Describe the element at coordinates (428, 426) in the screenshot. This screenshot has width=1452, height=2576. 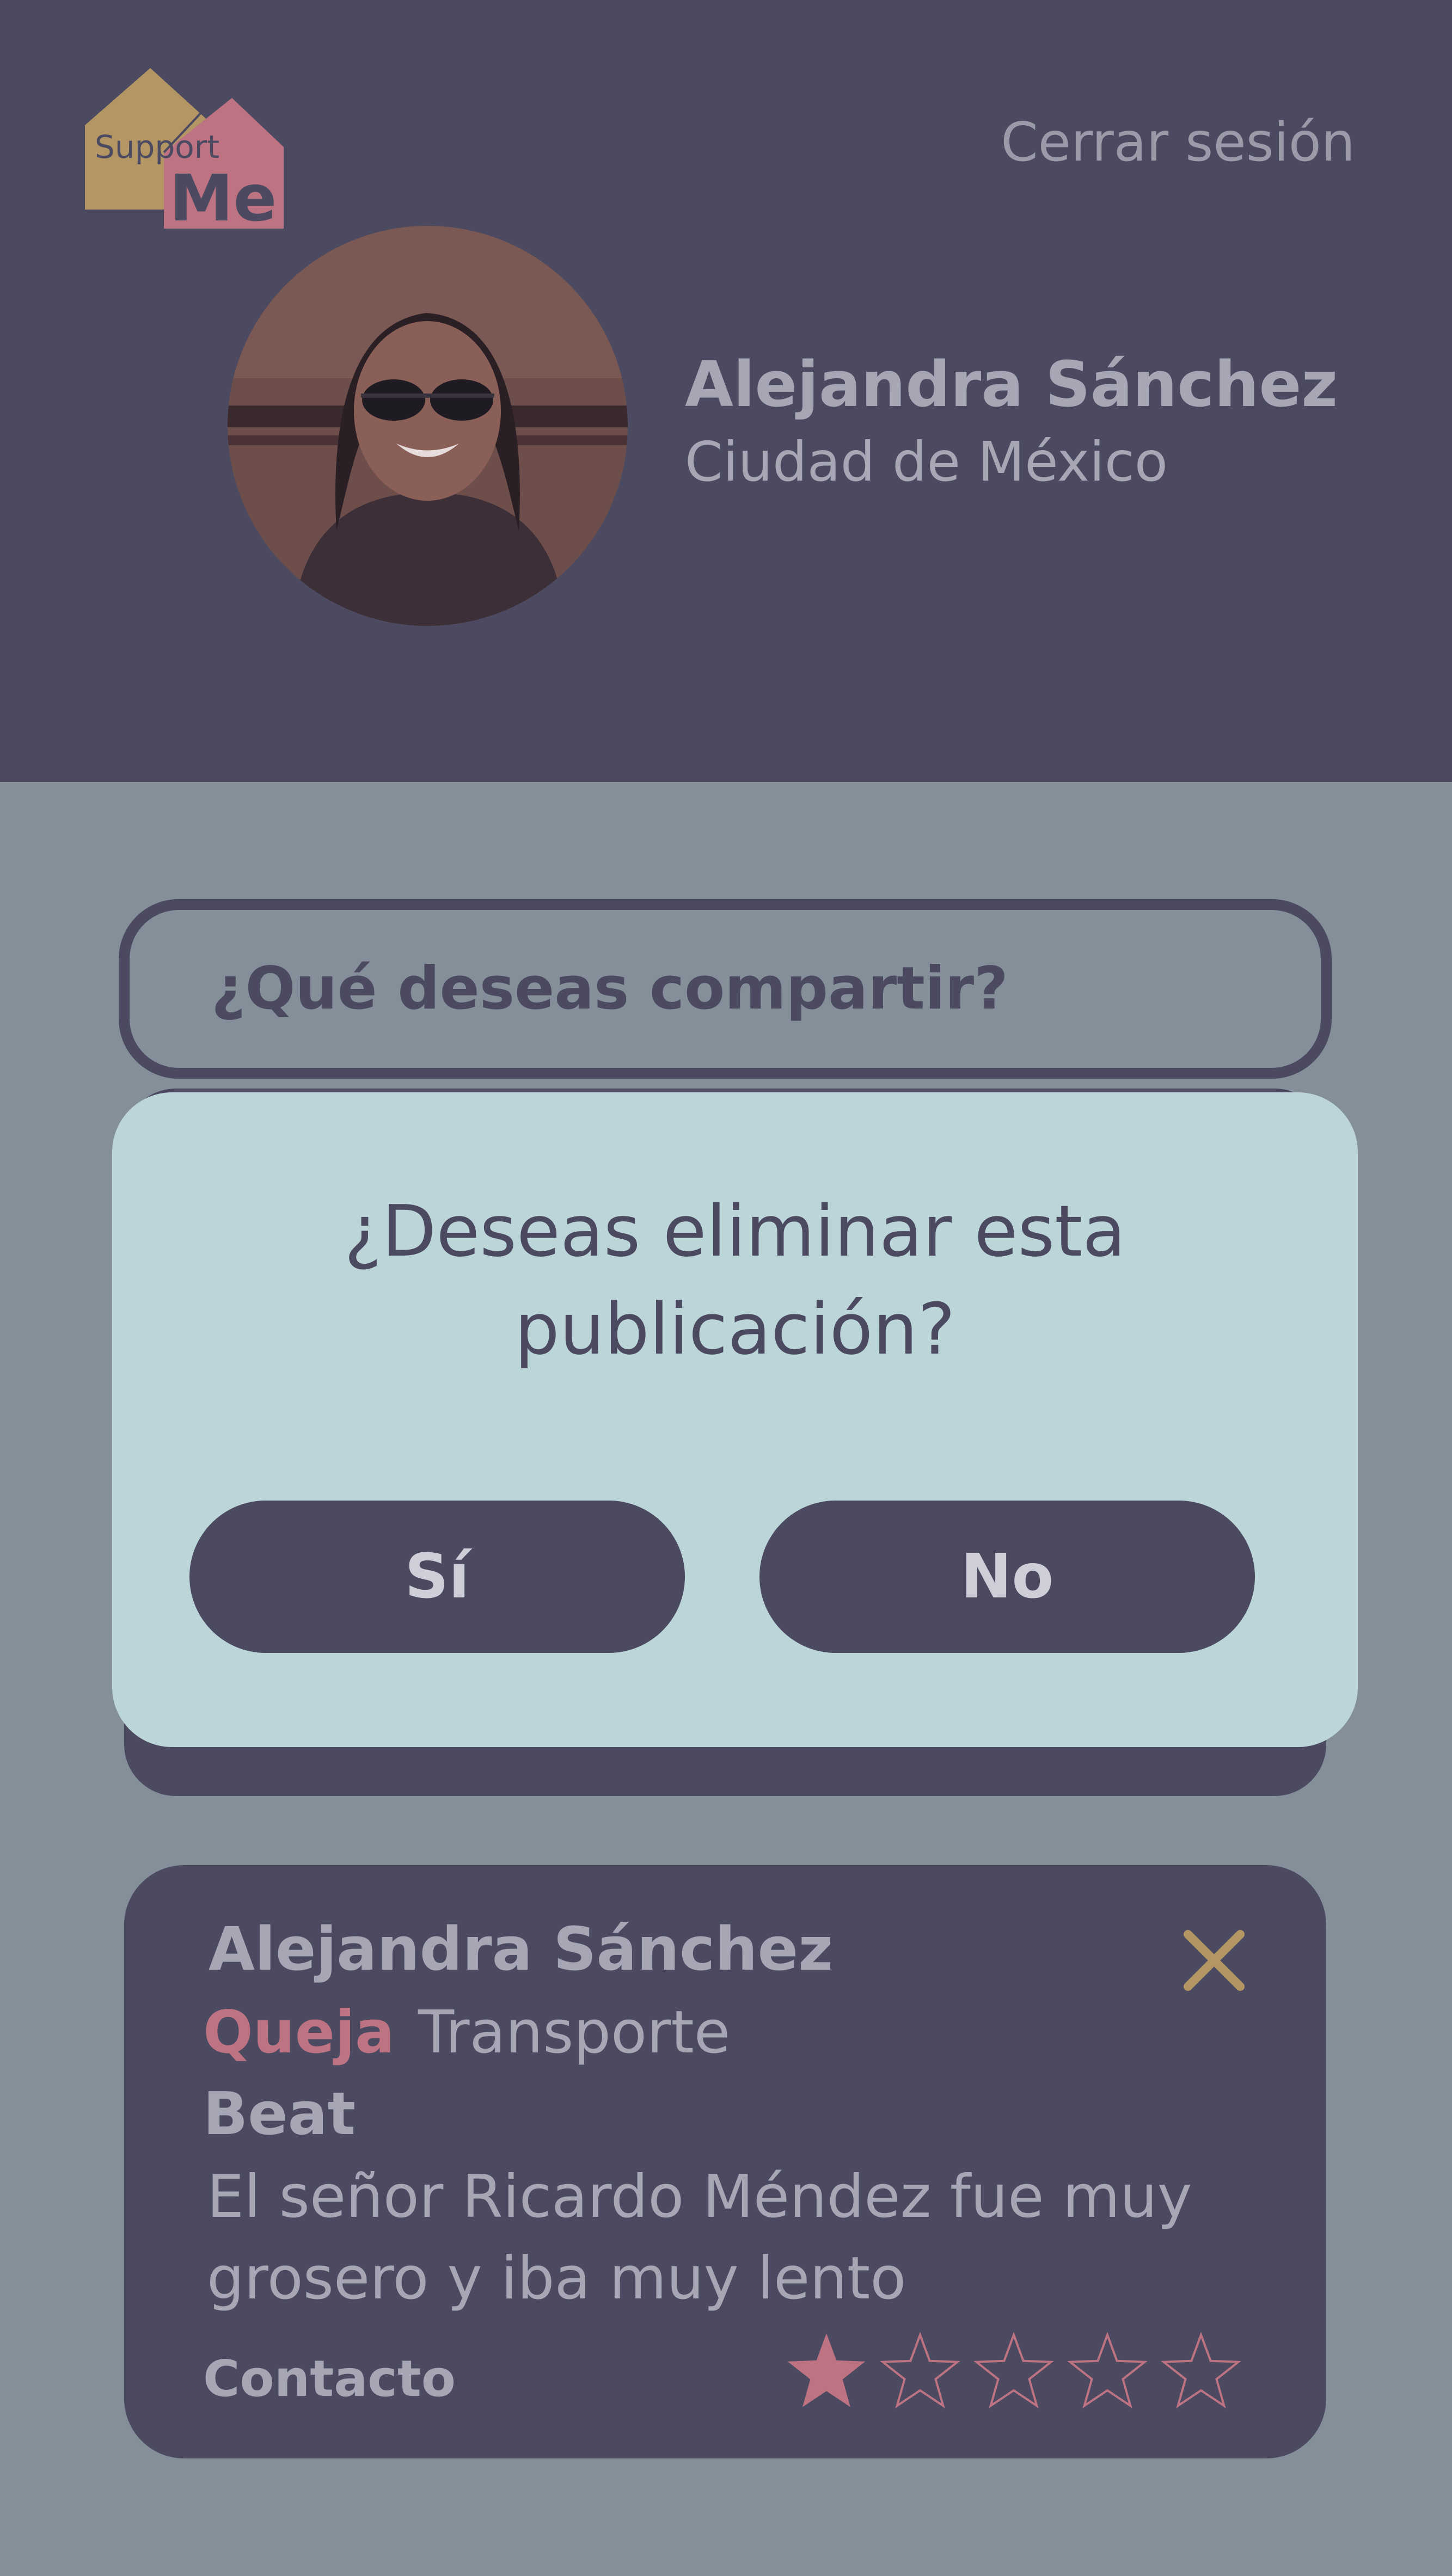
I see `avatar` at that location.